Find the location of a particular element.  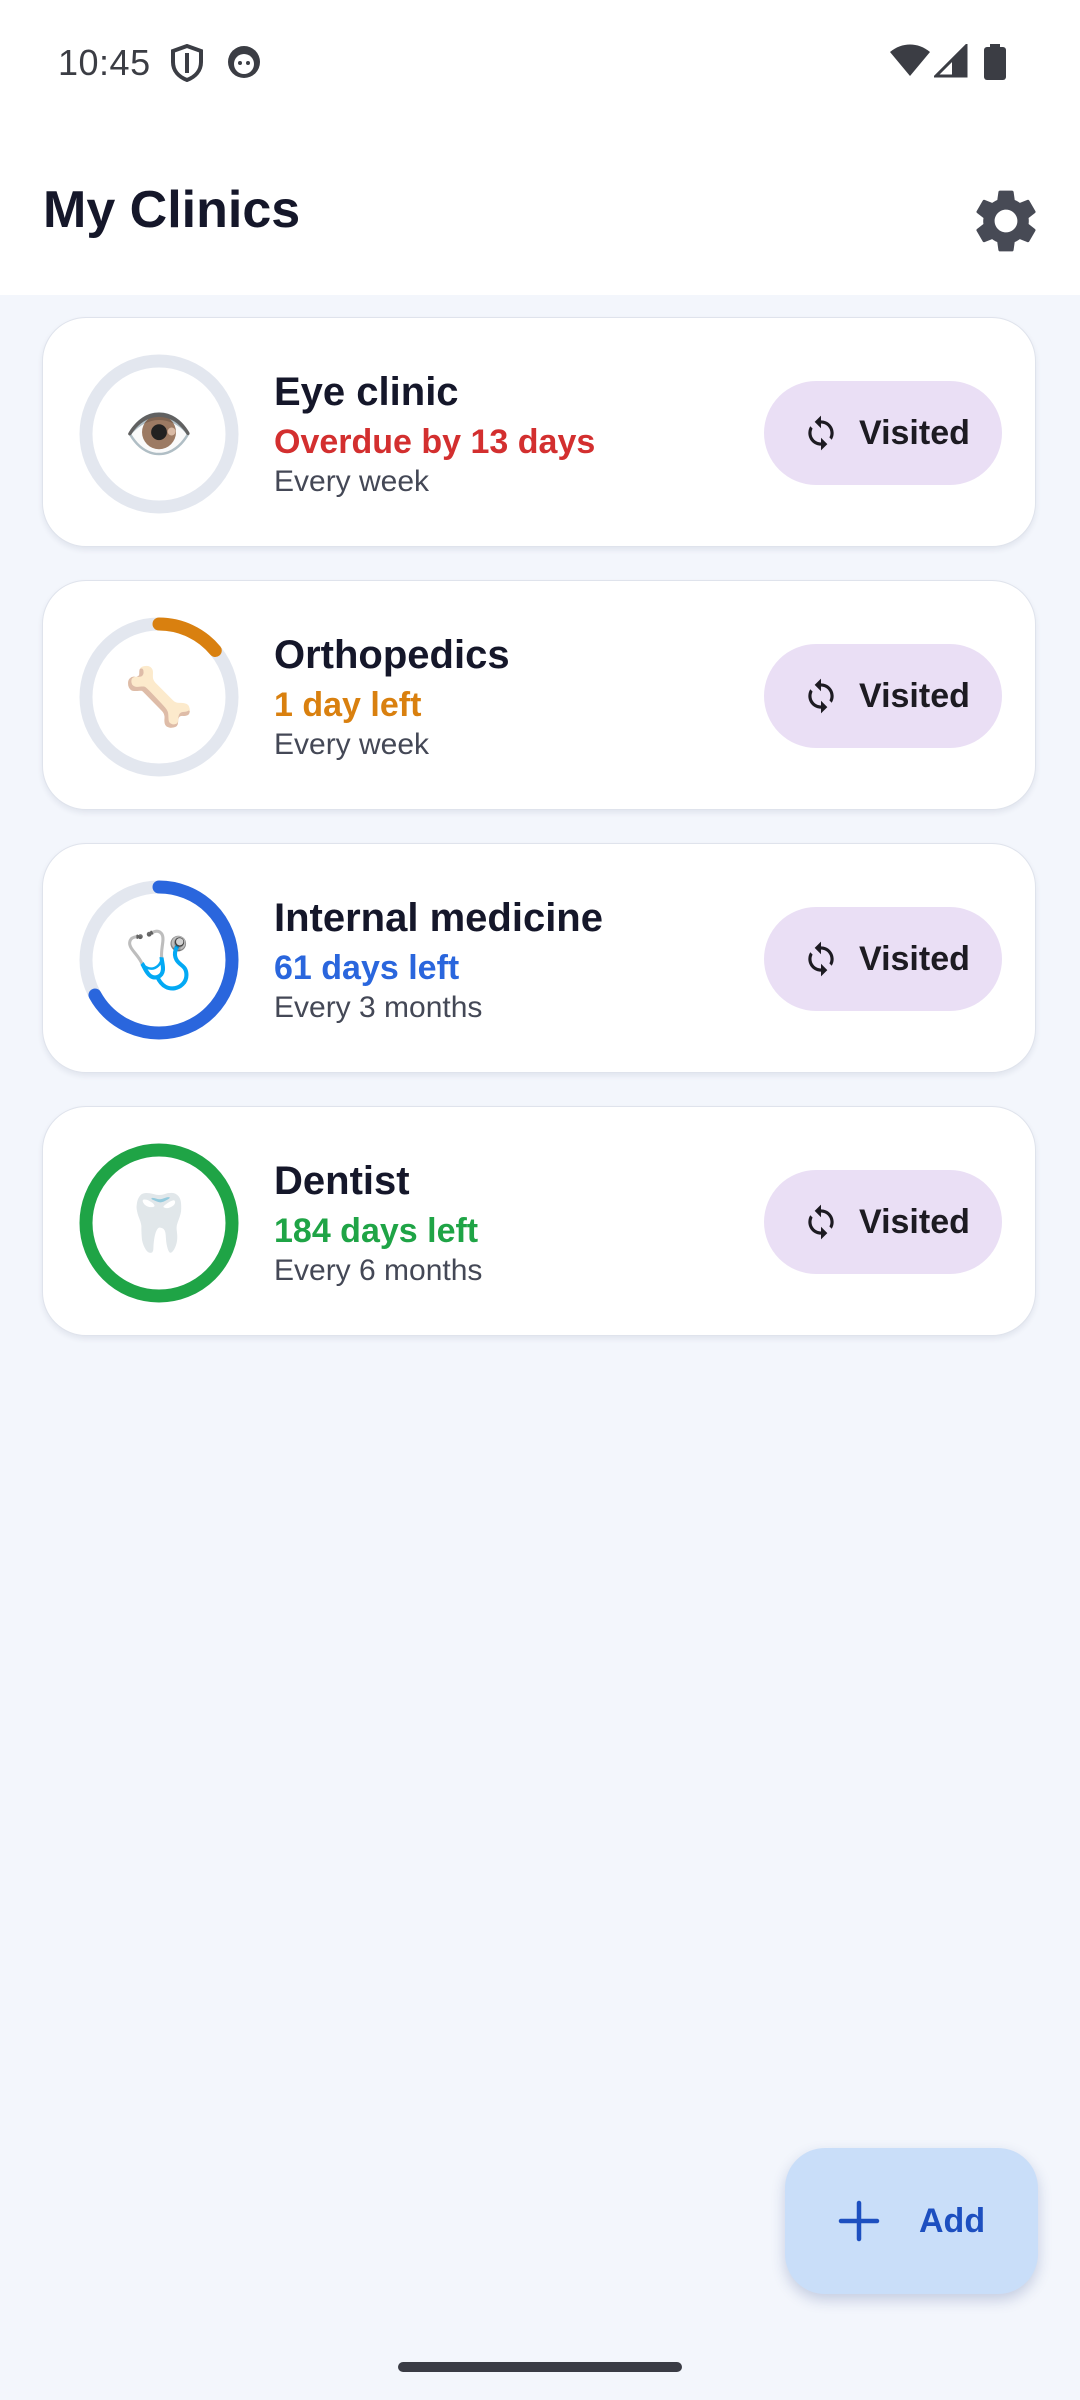

bone-icon: 🦴 is located at coordinates (159, 696).